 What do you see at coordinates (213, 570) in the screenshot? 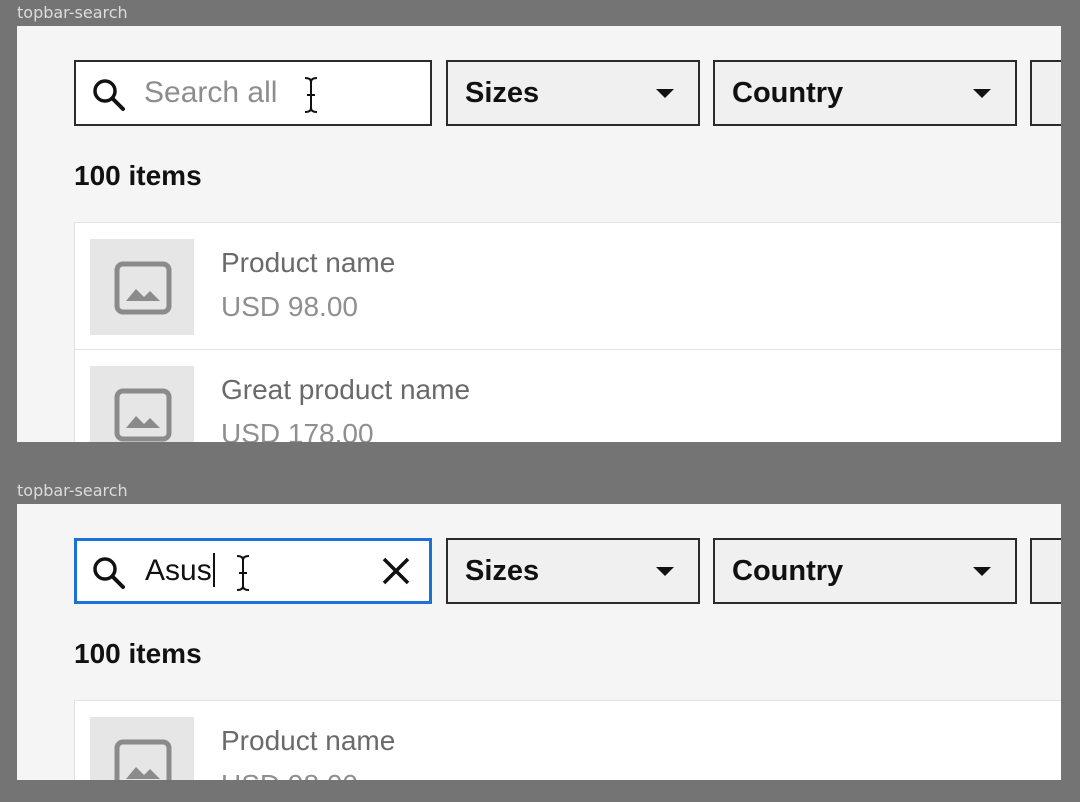
I see `text-caret` at bounding box center [213, 570].